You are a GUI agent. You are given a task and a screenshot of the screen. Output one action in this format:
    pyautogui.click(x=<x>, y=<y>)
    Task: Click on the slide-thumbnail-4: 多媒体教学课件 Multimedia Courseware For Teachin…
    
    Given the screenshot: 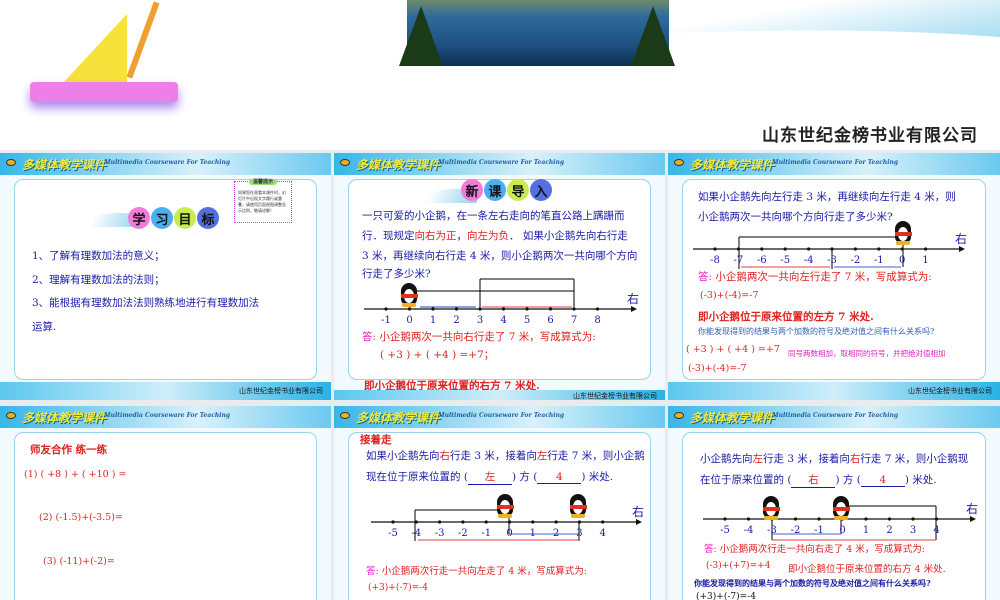 What is the action you would take?
    pyautogui.click(x=165, y=503)
    